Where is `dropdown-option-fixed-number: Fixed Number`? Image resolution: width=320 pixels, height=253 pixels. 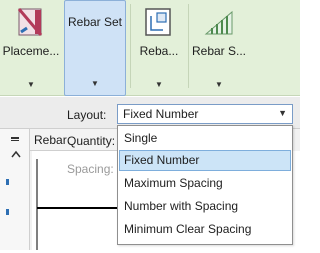 dropdown-option-fixed-number: Fixed Number is located at coordinates (205, 160).